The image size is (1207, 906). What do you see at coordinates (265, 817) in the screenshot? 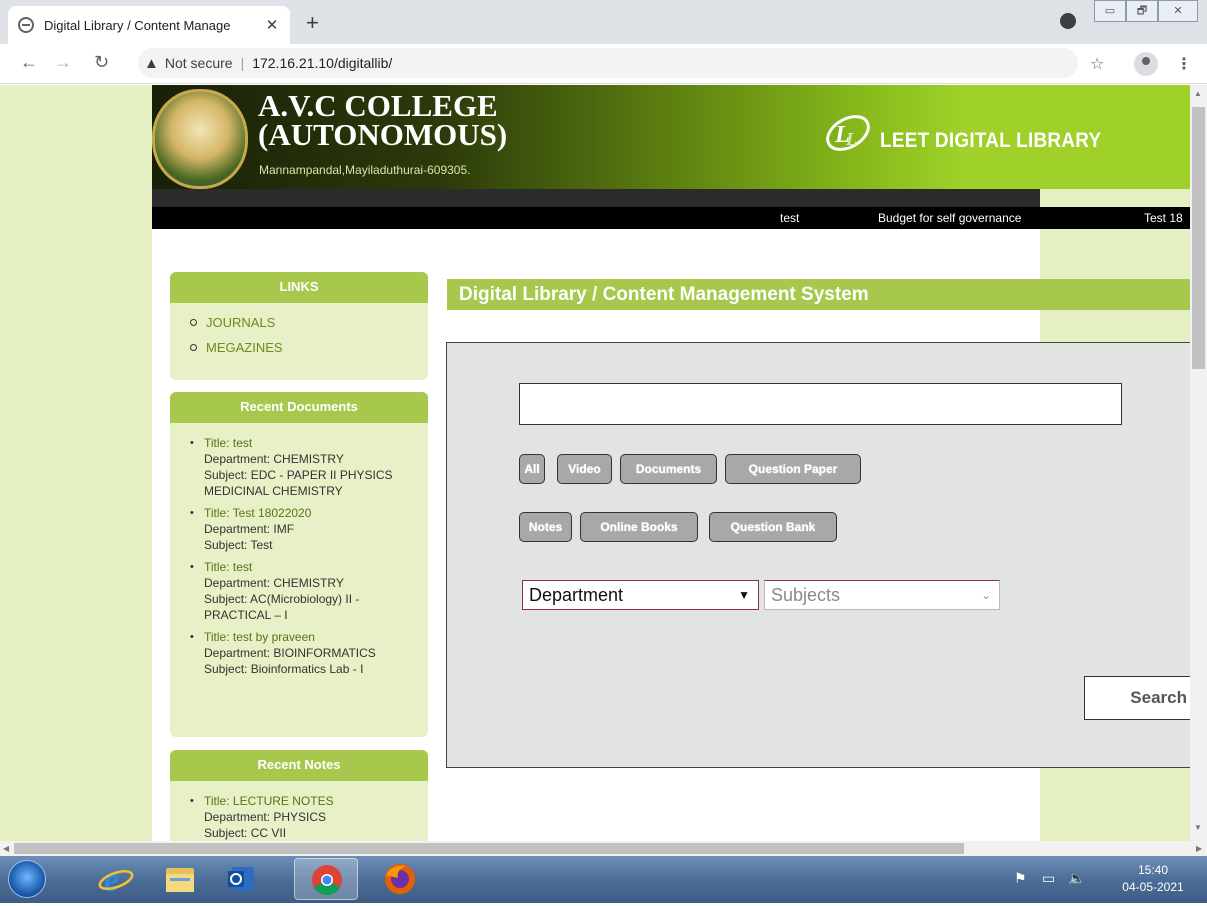
I see `note-department: Department: PHYSICS` at bounding box center [265, 817].